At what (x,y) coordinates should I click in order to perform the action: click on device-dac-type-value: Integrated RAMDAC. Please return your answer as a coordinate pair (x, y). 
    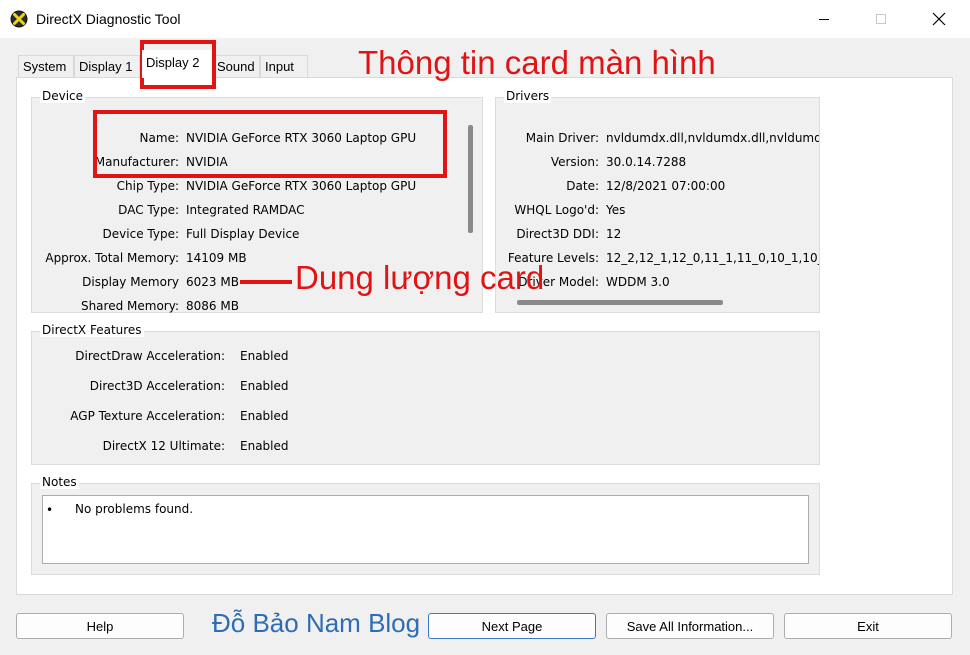
    Looking at the image, I should click on (245, 210).